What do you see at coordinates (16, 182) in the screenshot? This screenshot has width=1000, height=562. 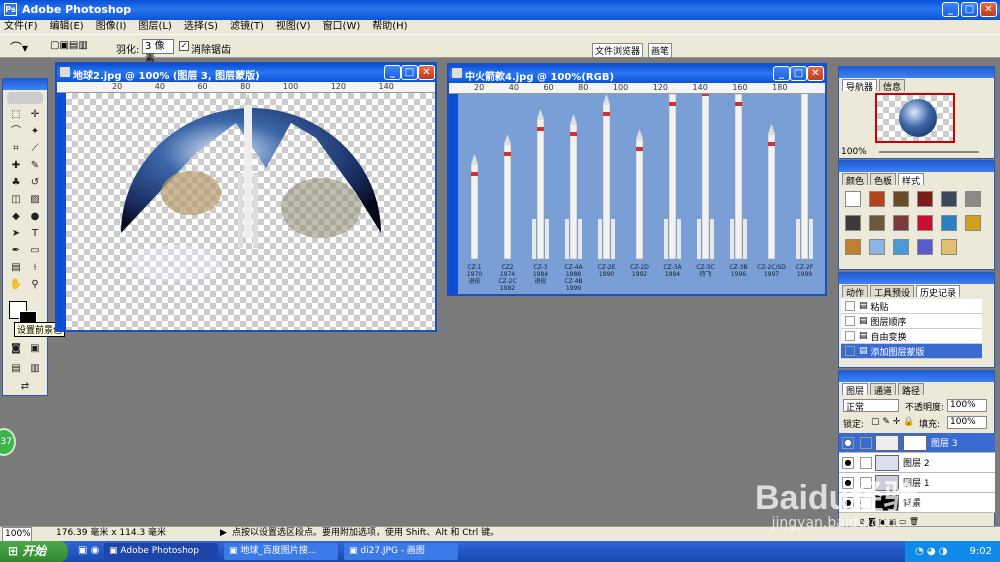 I see `stamp-tool-icon: ♣` at bounding box center [16, 182].